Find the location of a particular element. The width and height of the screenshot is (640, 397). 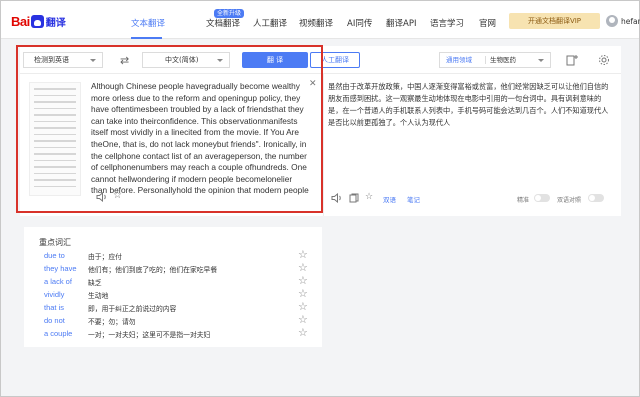

nav-video-translate: 视频翻译 is located at coordinates (316, 23).